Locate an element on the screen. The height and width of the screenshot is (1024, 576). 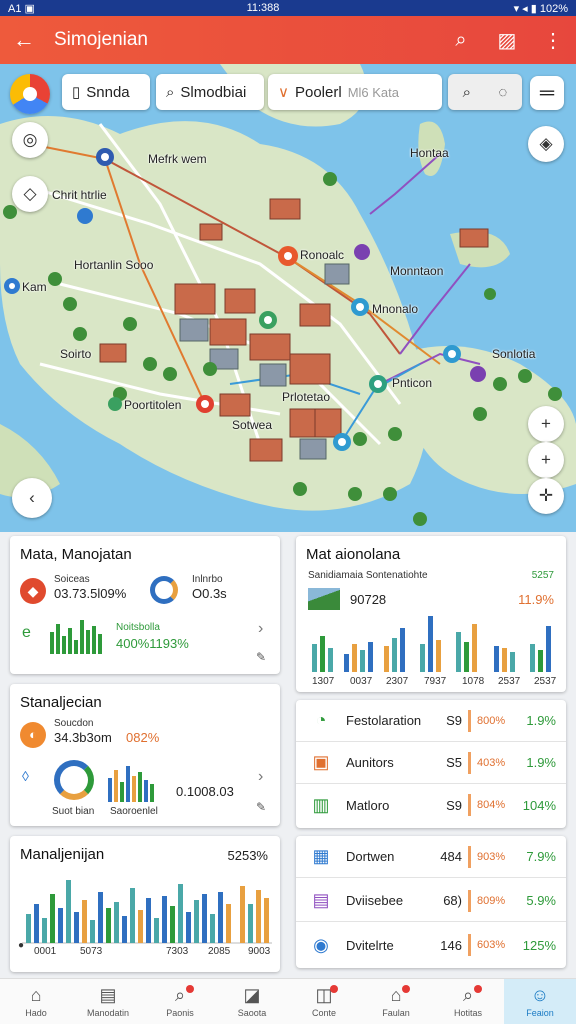
axis-tick: 0037 is located at coordinates (361, 681).